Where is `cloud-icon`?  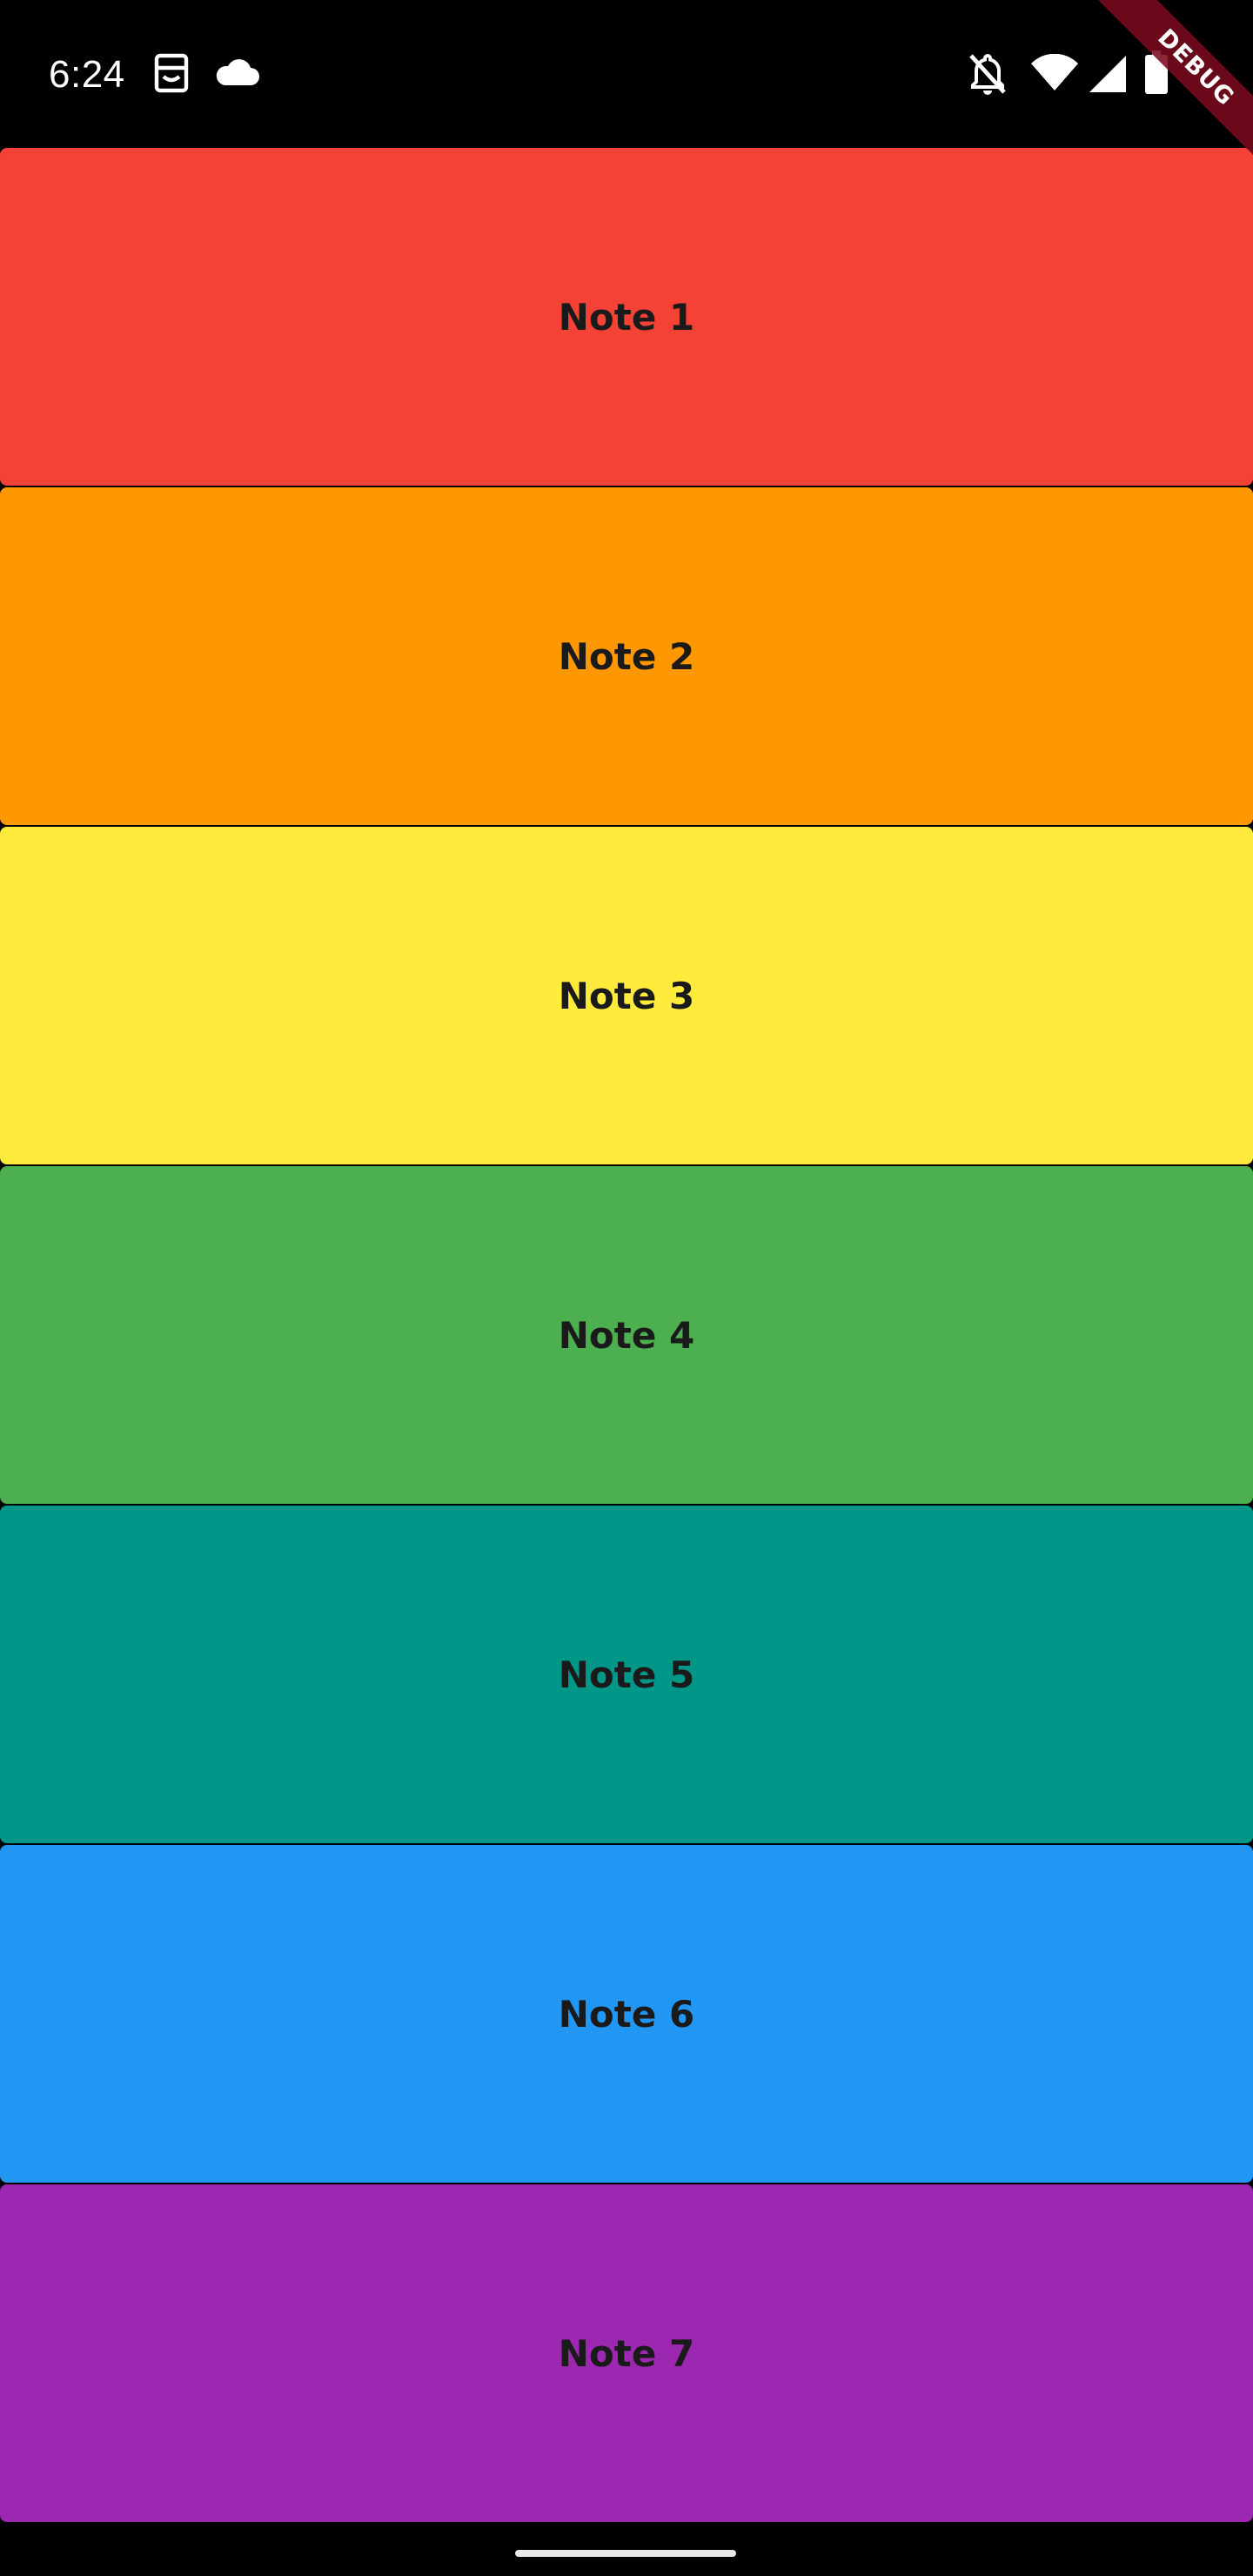 cloud-icon is located at coordinates (237, 72).